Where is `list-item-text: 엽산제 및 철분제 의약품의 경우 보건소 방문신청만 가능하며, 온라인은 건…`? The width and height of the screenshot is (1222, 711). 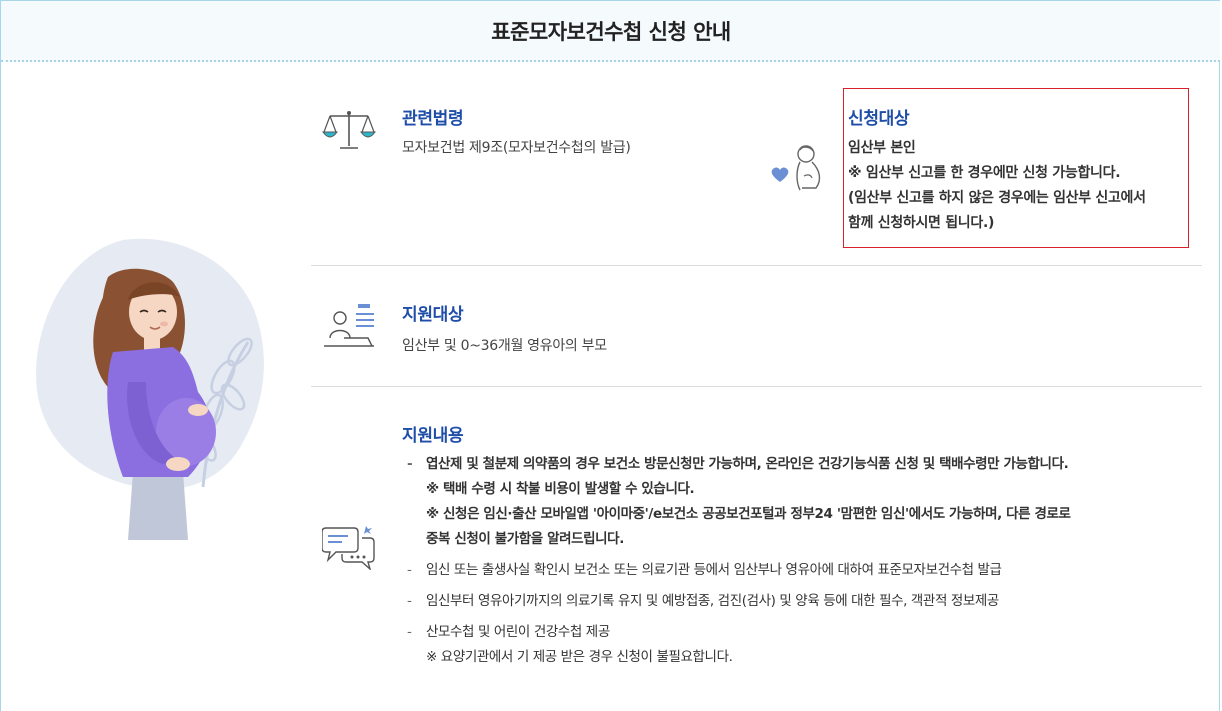
list-item-text: 엽산제 및 철분제 의약품의 경우 보건소 방문신청만 가능하며, 온라인은 건… is located at coordinates (747, 464).